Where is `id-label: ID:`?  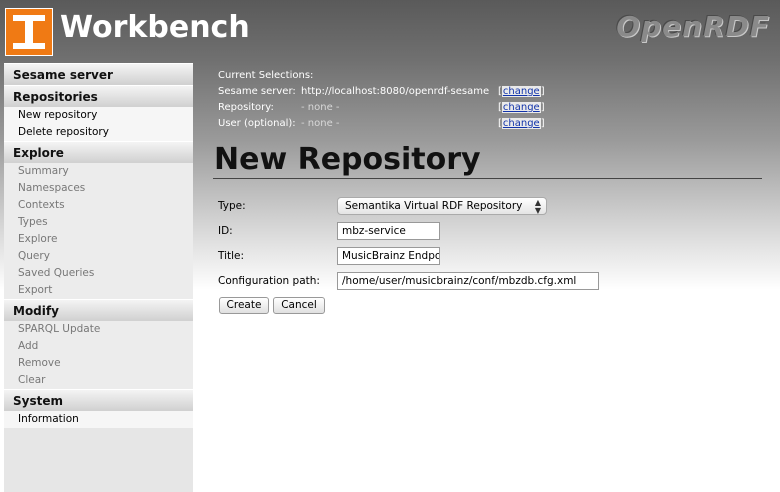 id-label: ID: is located at coordinates (225, 231).